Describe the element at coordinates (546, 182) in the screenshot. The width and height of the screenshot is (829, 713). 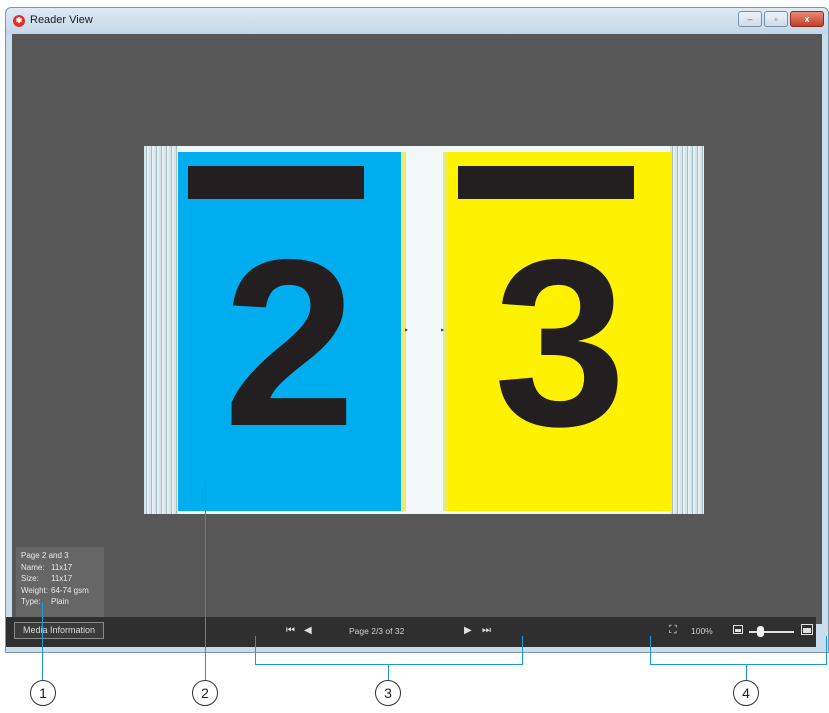
I see `right-page-header-bar` at that location.